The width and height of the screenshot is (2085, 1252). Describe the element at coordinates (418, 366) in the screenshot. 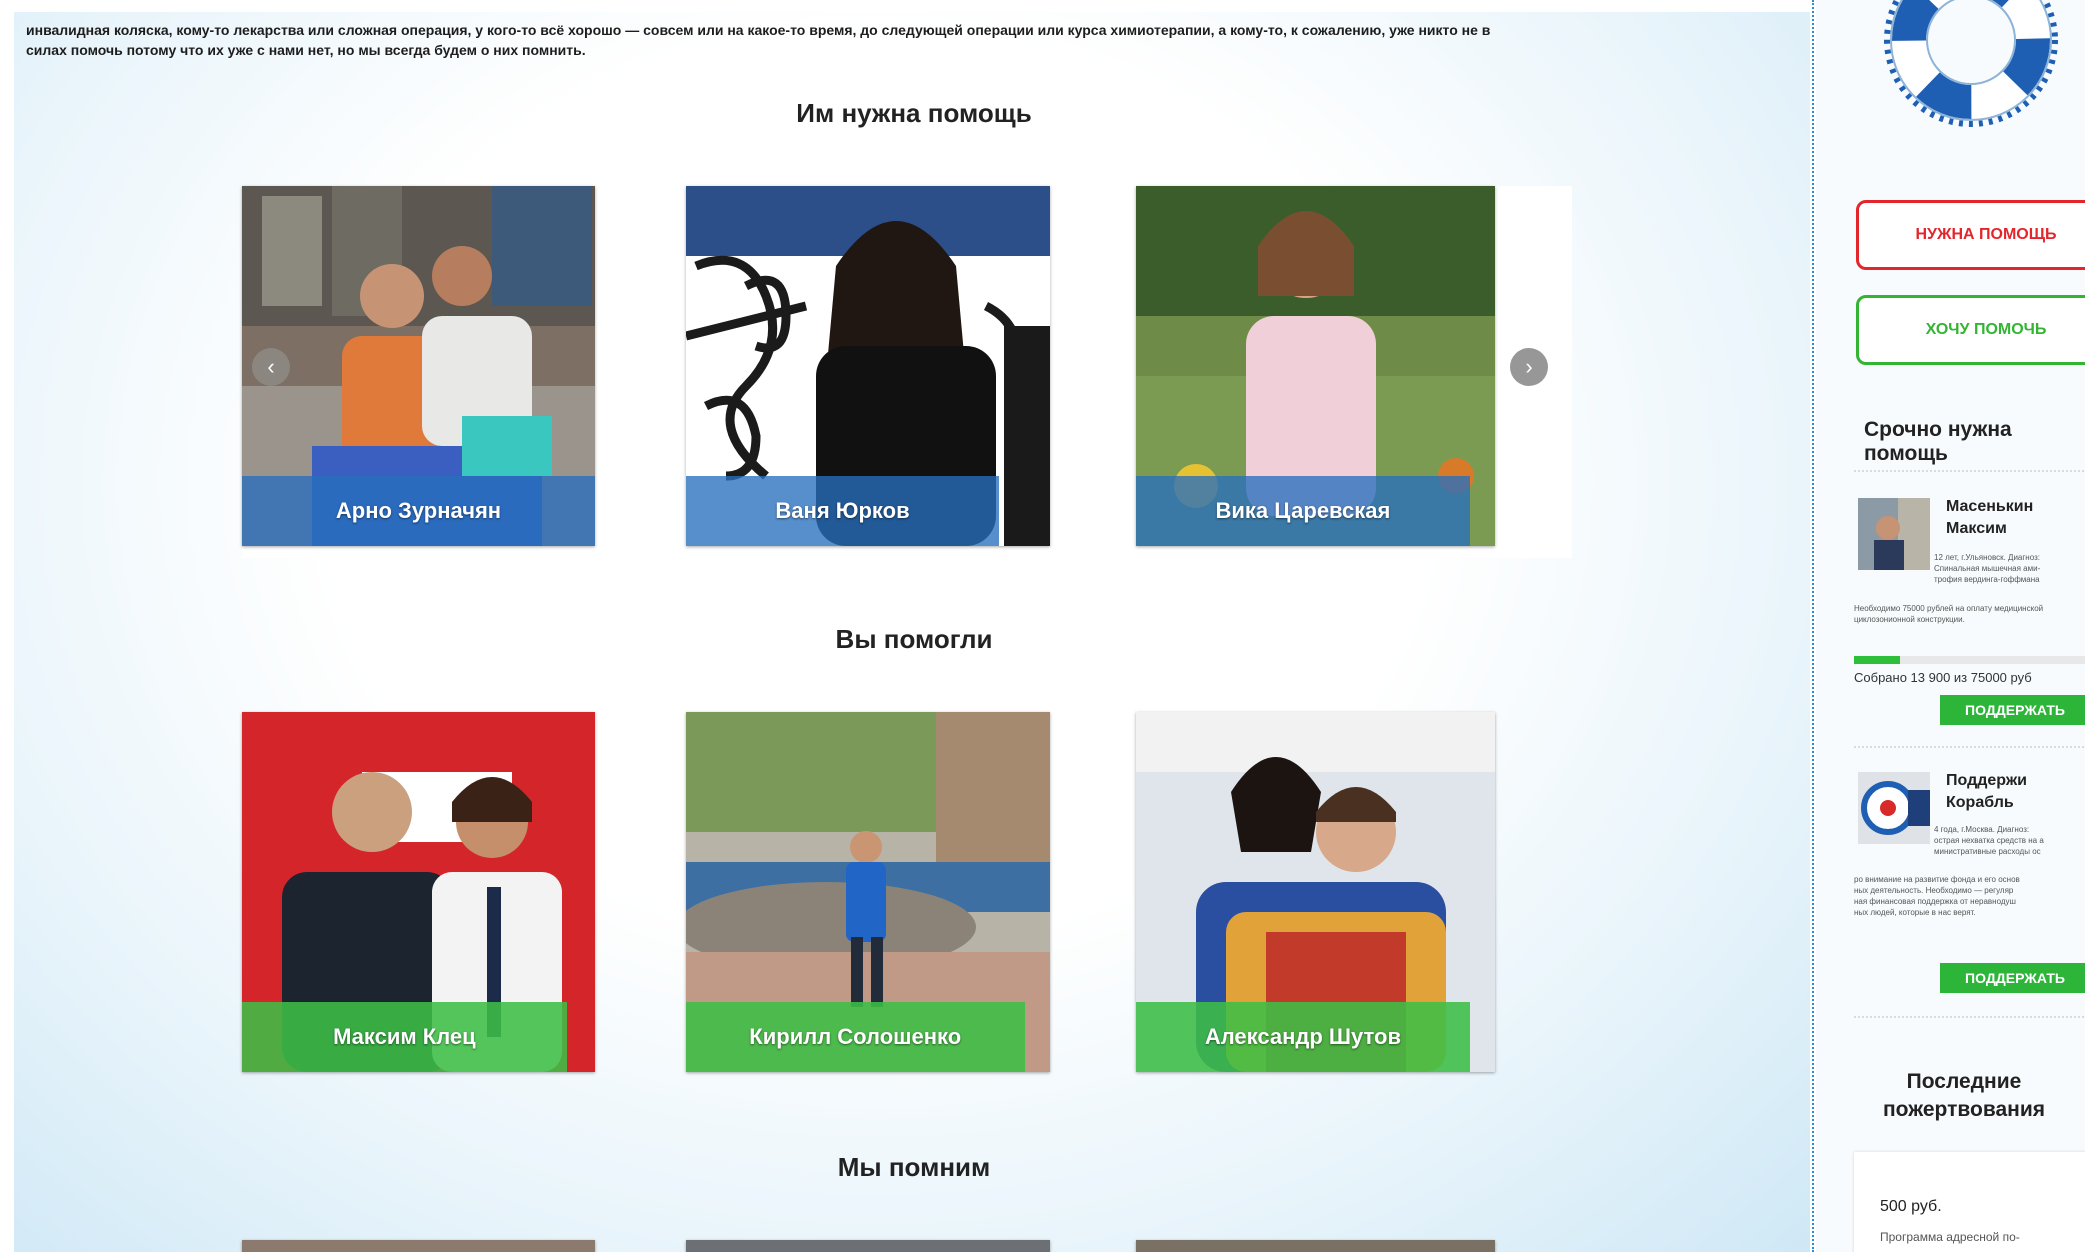

I see `card-need-help-1: Арно Зурначян` at that location.